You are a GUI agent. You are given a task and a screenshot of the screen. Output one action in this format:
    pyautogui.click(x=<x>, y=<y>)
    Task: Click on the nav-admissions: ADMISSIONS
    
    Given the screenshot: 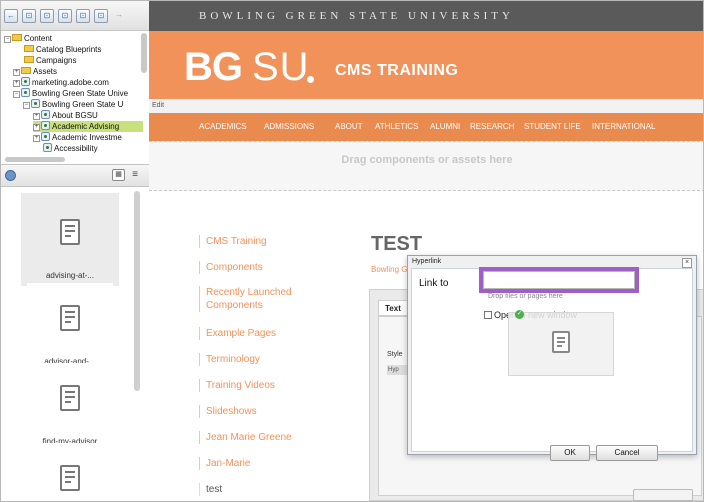 What is the action you would take?
    pyautogui.click(x=289, y=127)
    